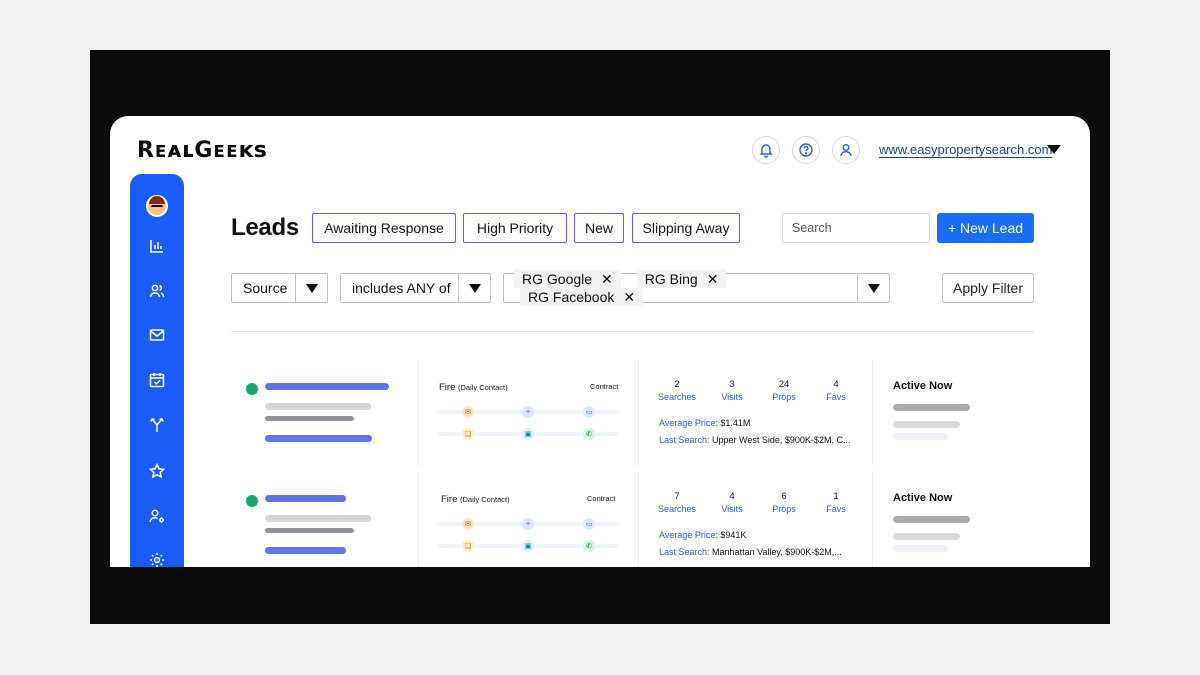 This screenshot has width=1200, height=675. I want to click on tab-awaiting-response: Awaiting Response, so click(384, 228).